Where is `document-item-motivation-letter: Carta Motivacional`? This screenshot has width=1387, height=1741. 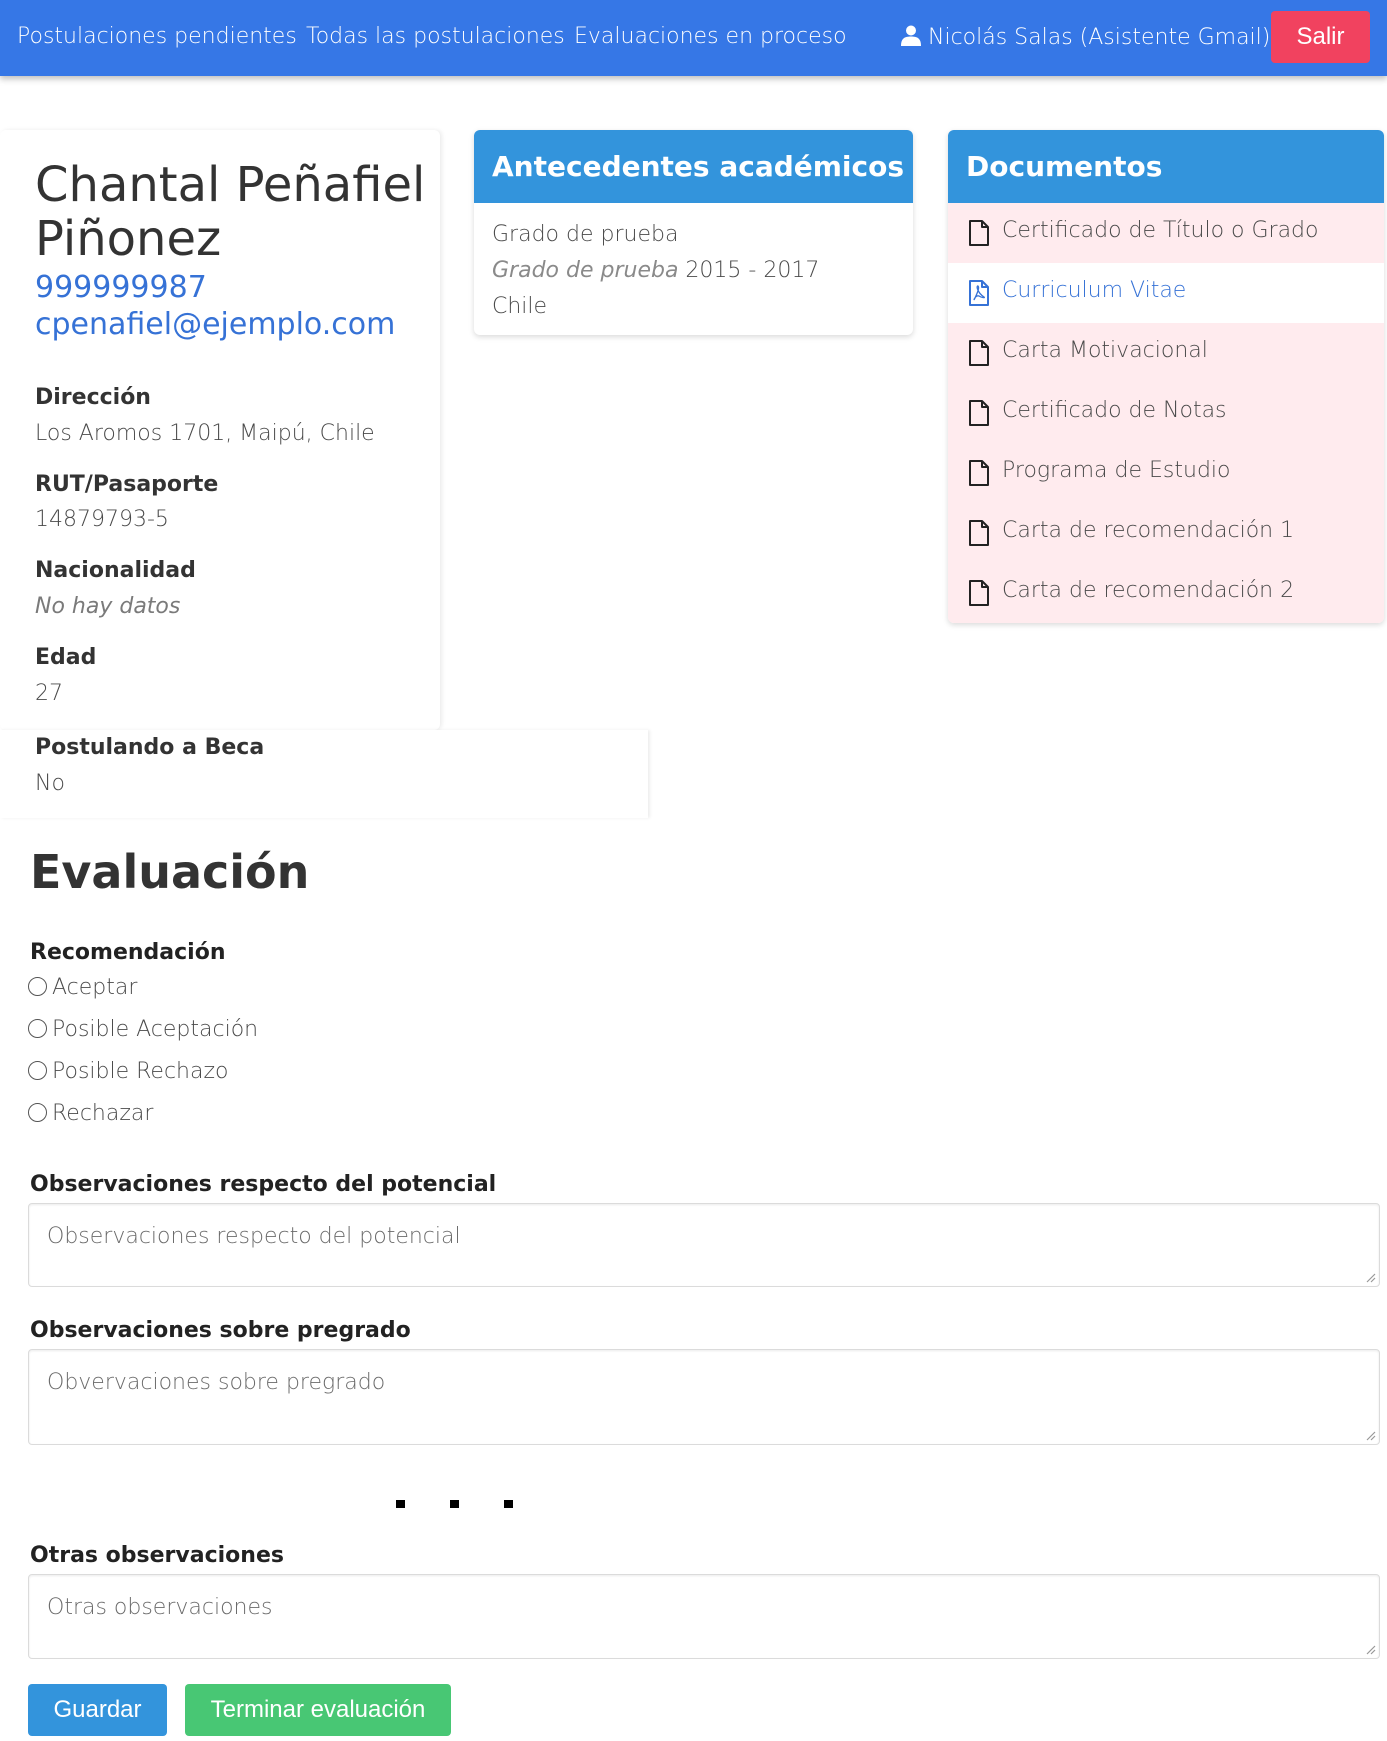 document-item-motivation-letter: Carta Motivacional is located at coordinates (1166, 353).